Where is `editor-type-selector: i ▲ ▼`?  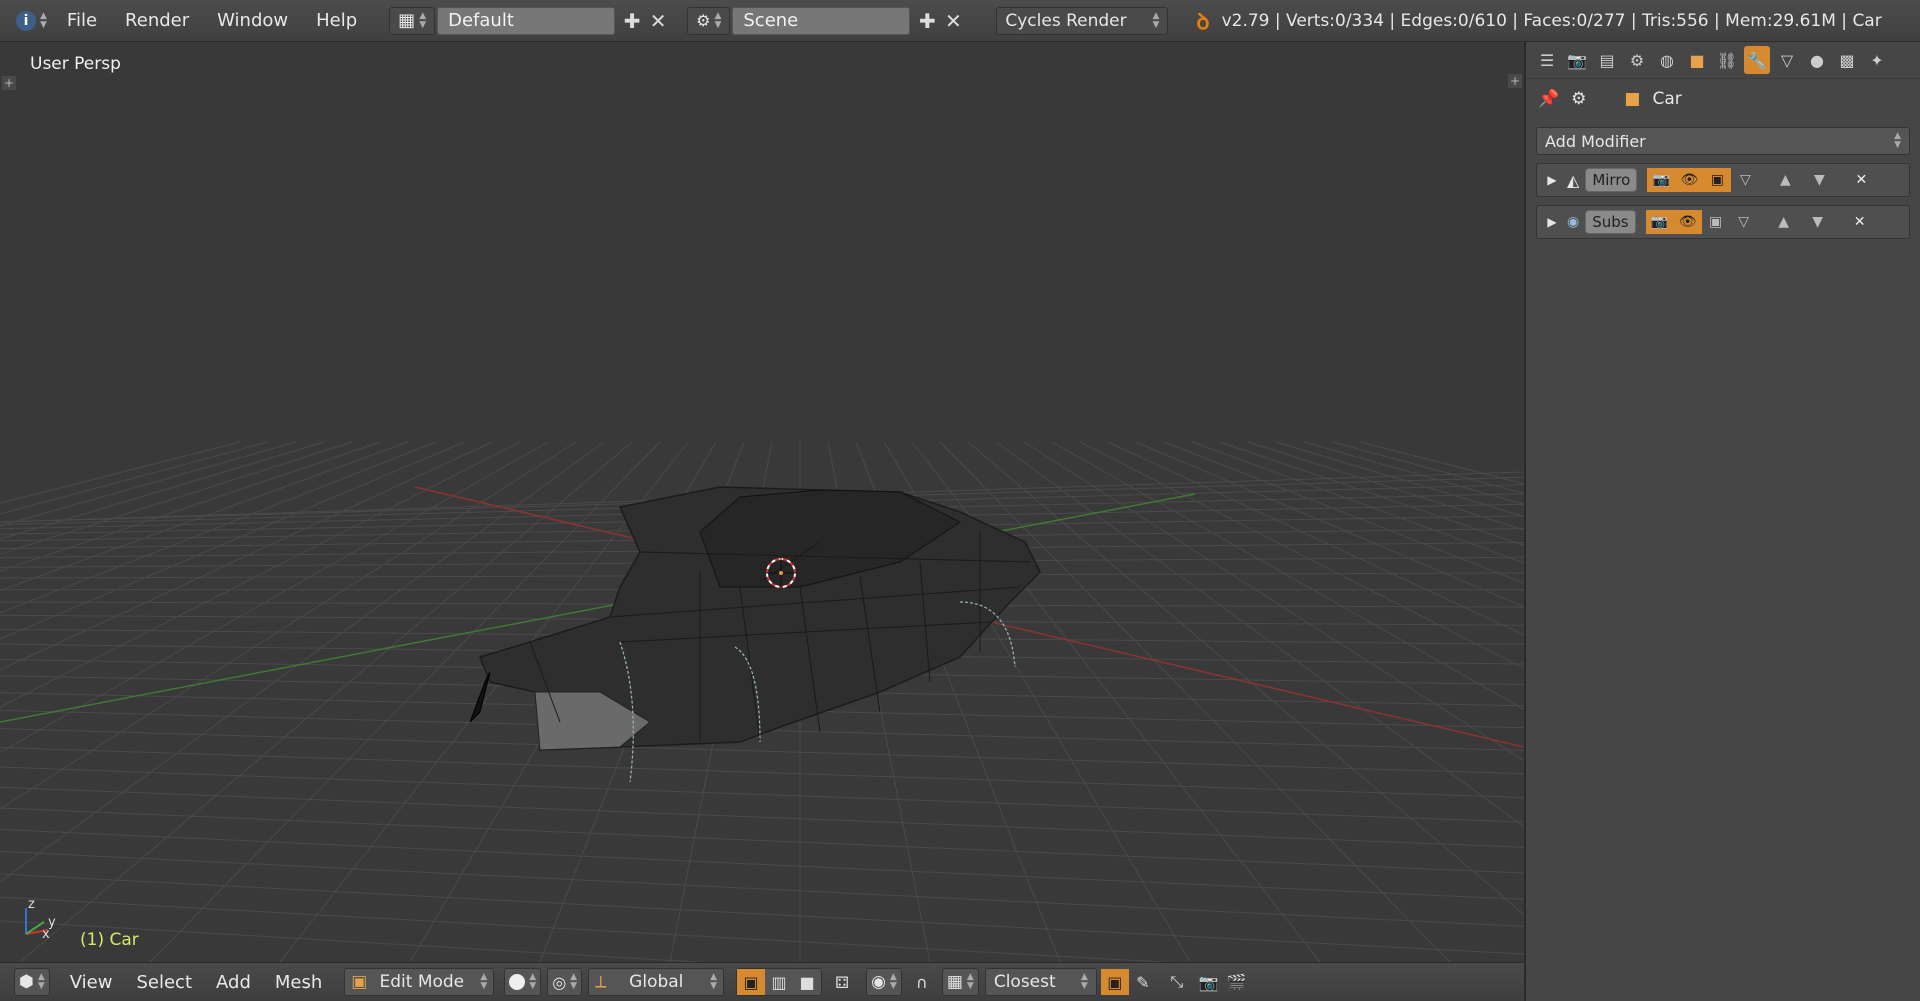
editor-type-selector: i ▲ ▼ is located at coordinates (26, 21).